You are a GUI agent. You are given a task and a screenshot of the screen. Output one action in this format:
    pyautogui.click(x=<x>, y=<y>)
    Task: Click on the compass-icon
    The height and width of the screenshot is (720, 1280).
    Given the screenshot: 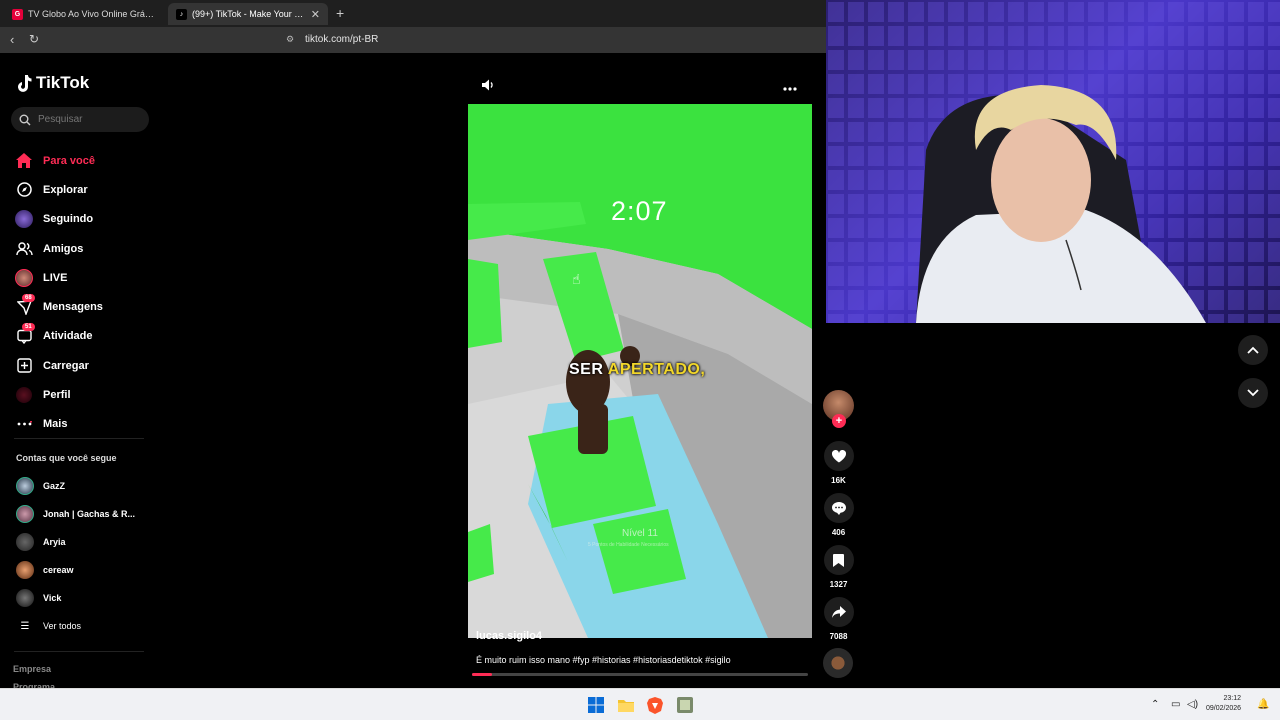 What is the action you would take?
    pyautogui.click(x=24, y=190)
    